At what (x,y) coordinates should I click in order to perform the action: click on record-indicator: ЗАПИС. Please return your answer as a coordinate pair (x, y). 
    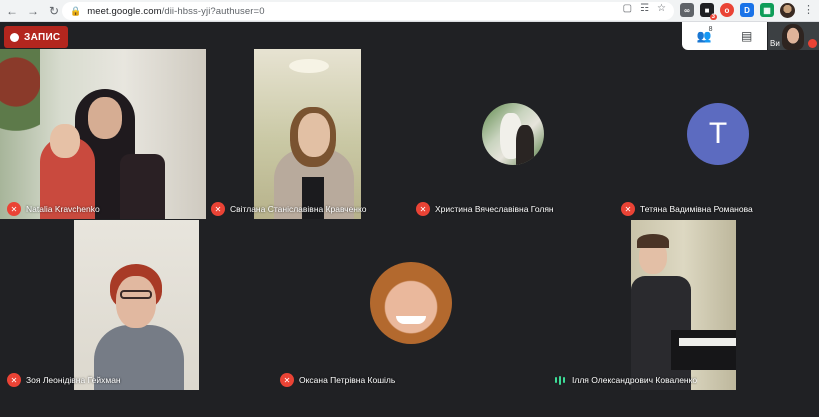
    Looking at the image, I should click on (36, 37).